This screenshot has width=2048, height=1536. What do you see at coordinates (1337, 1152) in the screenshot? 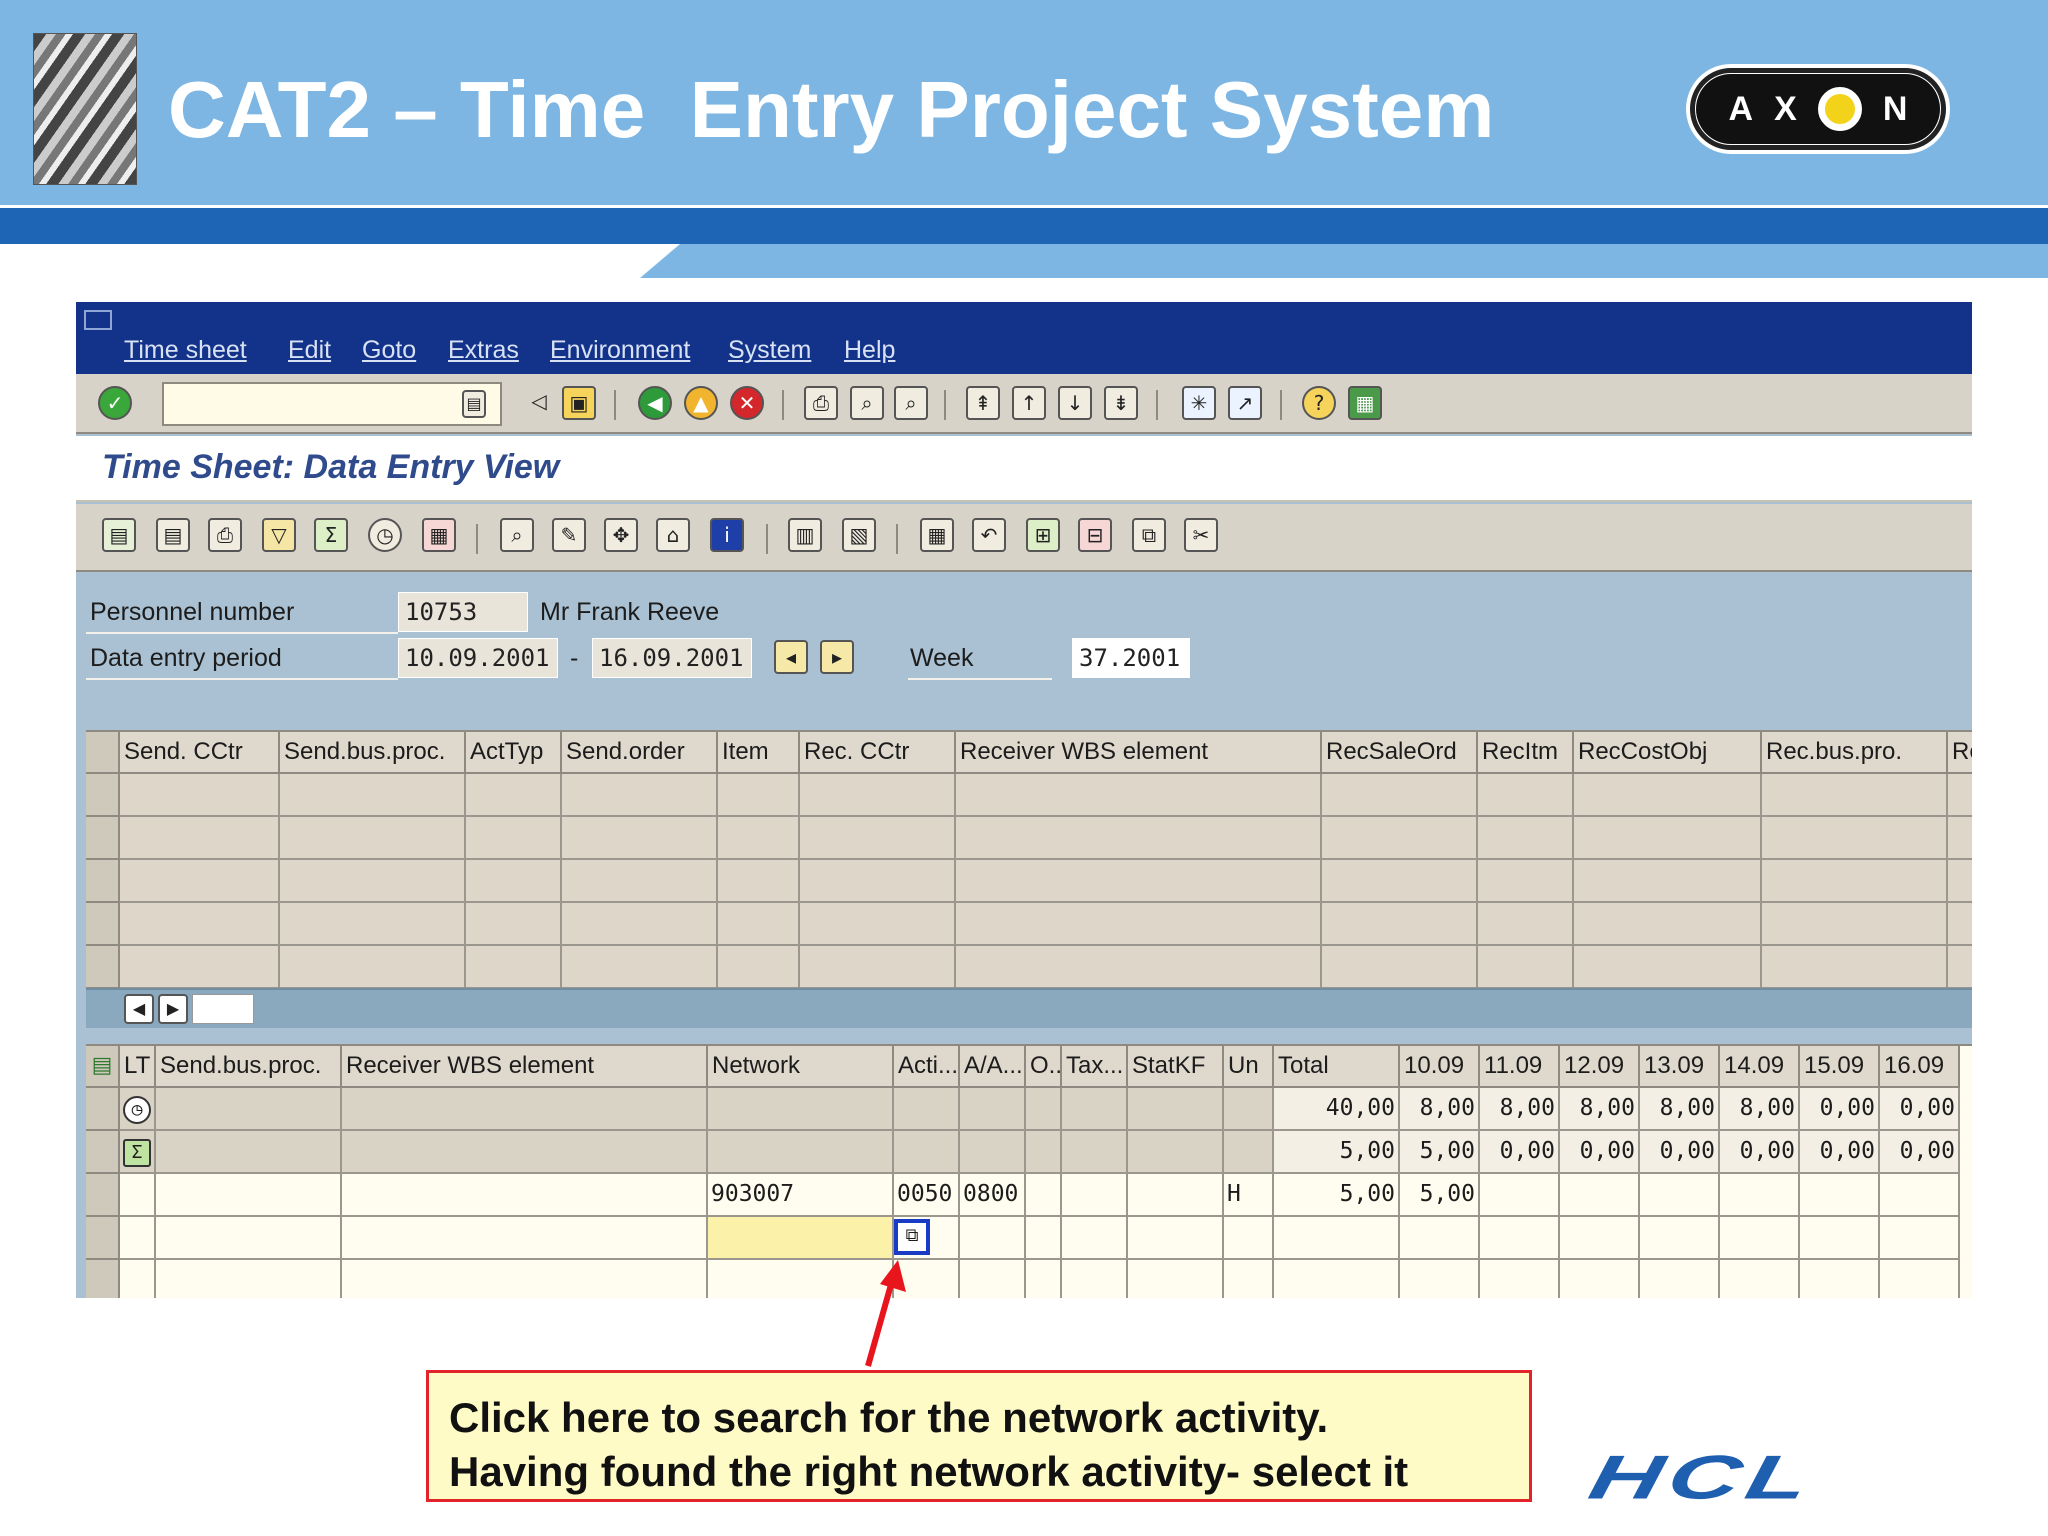
I see `lower-cell-total: 5,00` at bounding box center [1337, 1152].